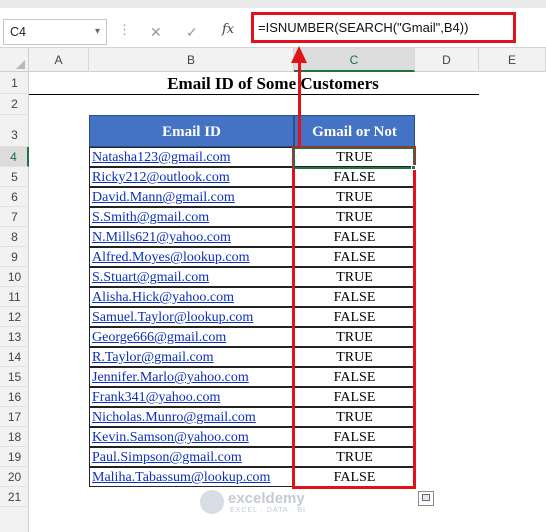  What do you see at coordinates (14, 60) in the screenshot?
I see `select-all-button` at bounding box center [14, 60].